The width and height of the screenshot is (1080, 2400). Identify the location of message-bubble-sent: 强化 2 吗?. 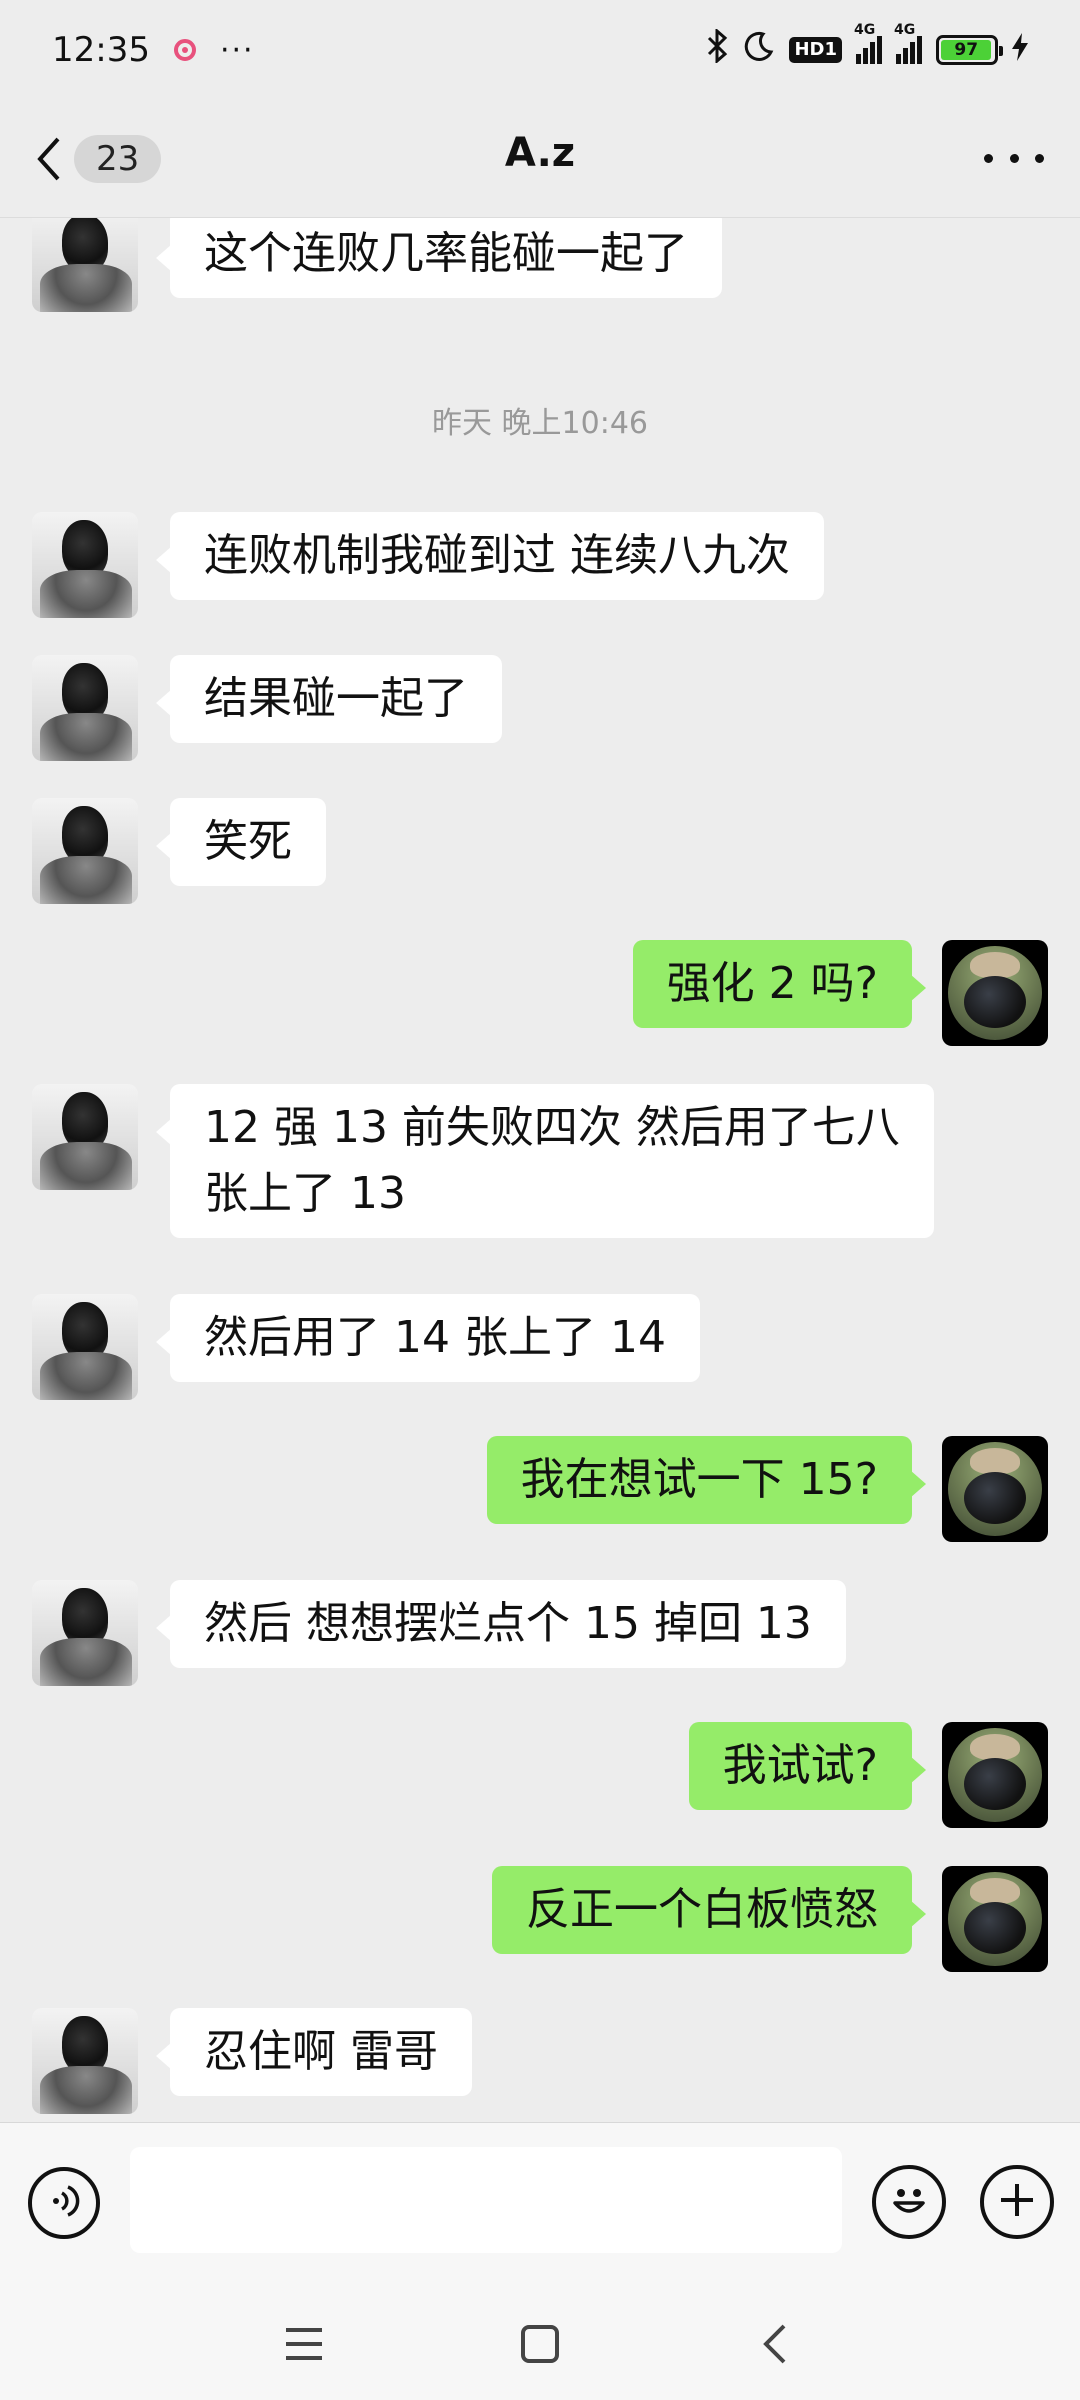
(779, 984).